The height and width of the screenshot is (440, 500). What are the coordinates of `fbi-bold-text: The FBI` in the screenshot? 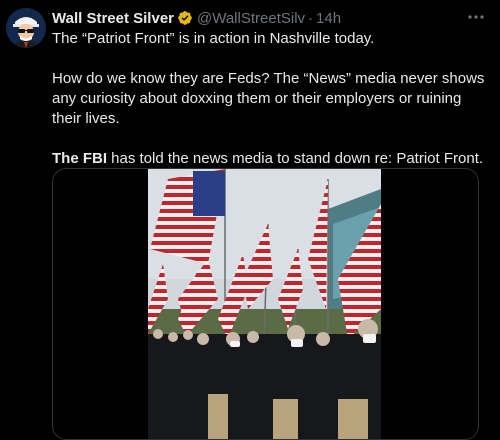 It's located at (79, 158).